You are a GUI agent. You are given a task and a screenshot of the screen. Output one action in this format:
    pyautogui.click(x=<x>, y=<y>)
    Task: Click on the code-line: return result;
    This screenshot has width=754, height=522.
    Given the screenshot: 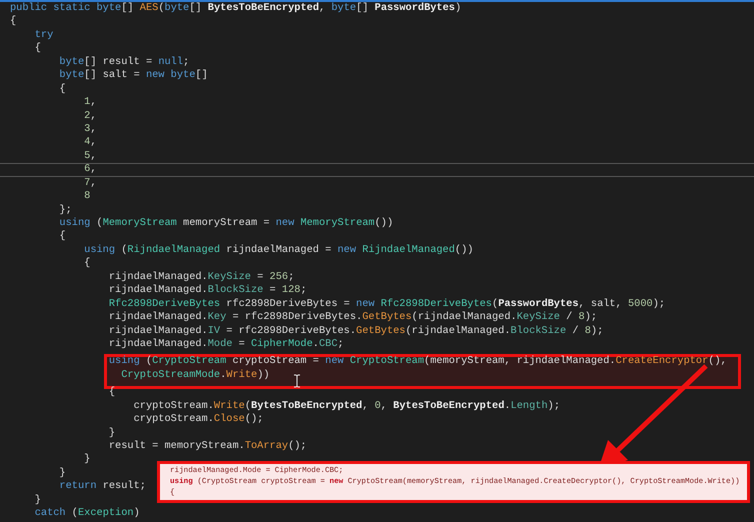 What is the action you would take?
    pyautogui.click(x=102, y=487)
    